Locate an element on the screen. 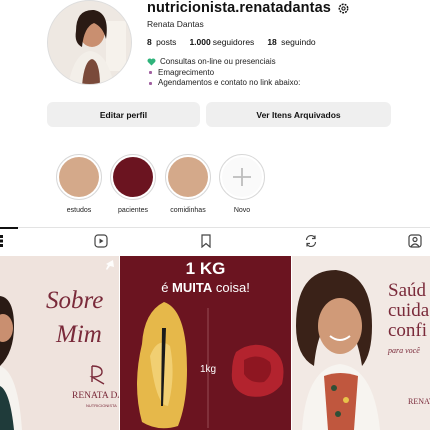  profile-username: nutricionista.renatadantas is located at coordinates (239, 8).